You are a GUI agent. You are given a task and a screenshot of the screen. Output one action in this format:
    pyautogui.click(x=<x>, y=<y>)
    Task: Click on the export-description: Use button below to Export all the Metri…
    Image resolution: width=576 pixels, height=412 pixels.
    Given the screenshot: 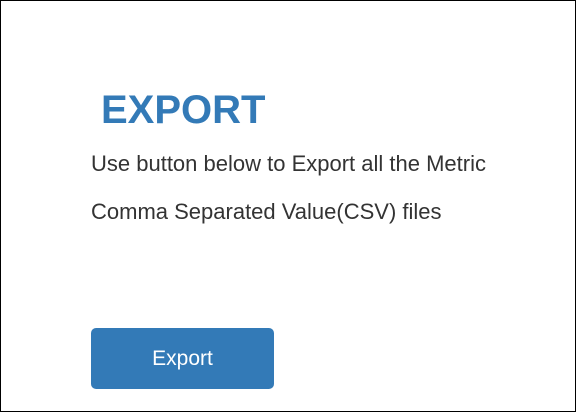 What is the action you would take?
    pyautogui.click(x=288, y=187)
    